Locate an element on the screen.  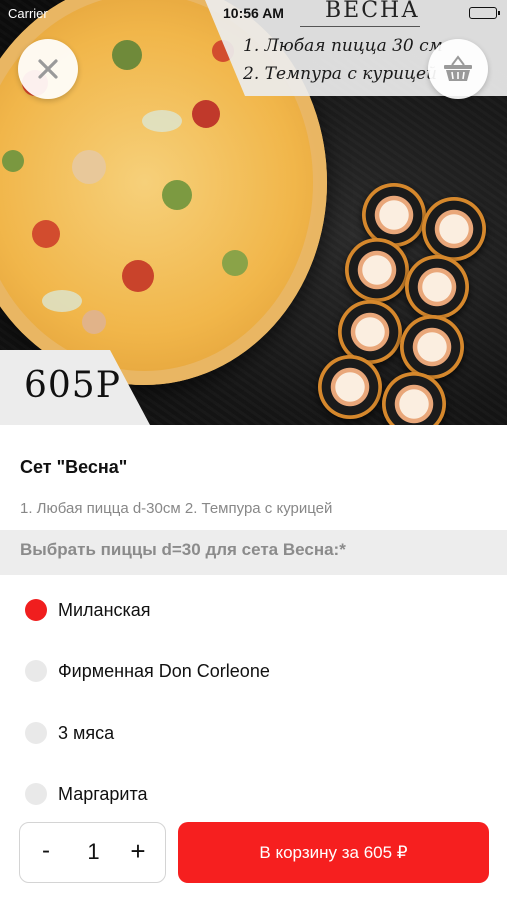
product-title: Сет "Весна" is located at coordinates (74, 467).